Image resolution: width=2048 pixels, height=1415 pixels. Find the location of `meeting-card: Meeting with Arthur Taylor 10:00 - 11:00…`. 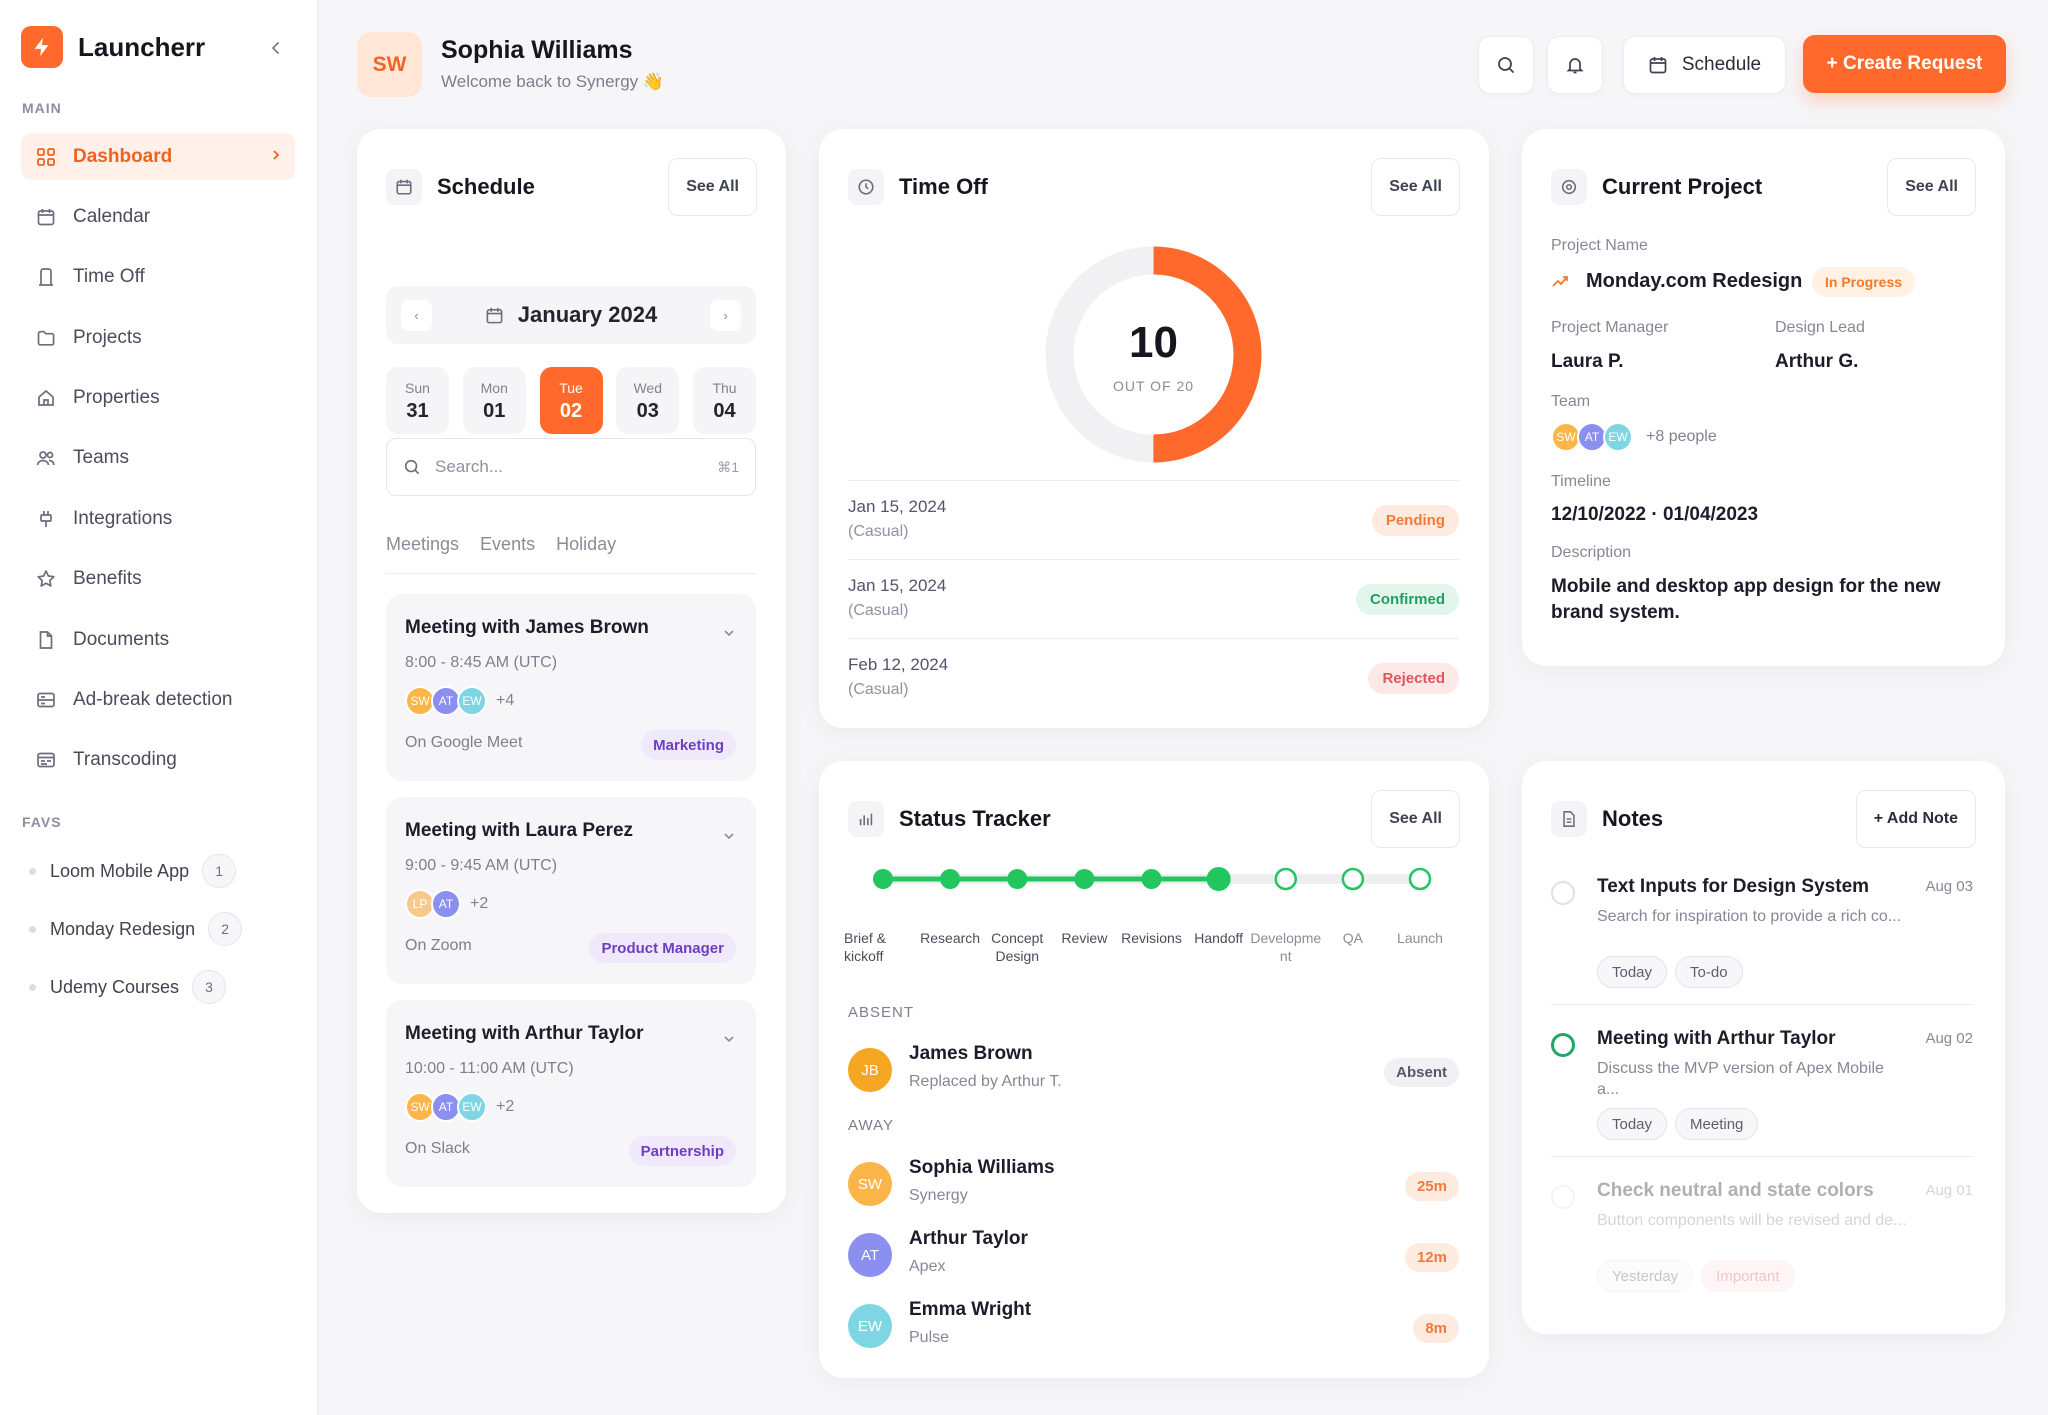

meeting-card: Meeting with Arthur Taylor 10:00 - 11:00… is located at coordinates (571, 1093).